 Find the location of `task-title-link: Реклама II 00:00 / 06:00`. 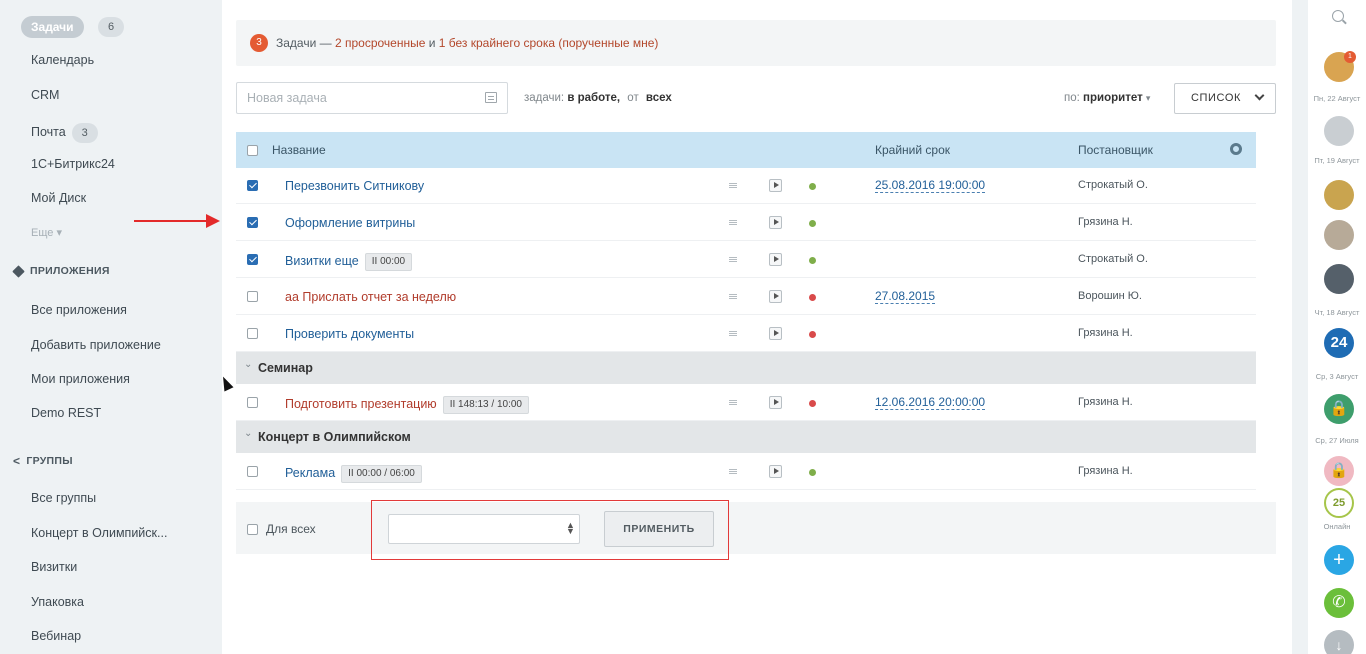

task-title-link: Реклама II 00:00 / 06:00 is located at coordinates (353, 474).